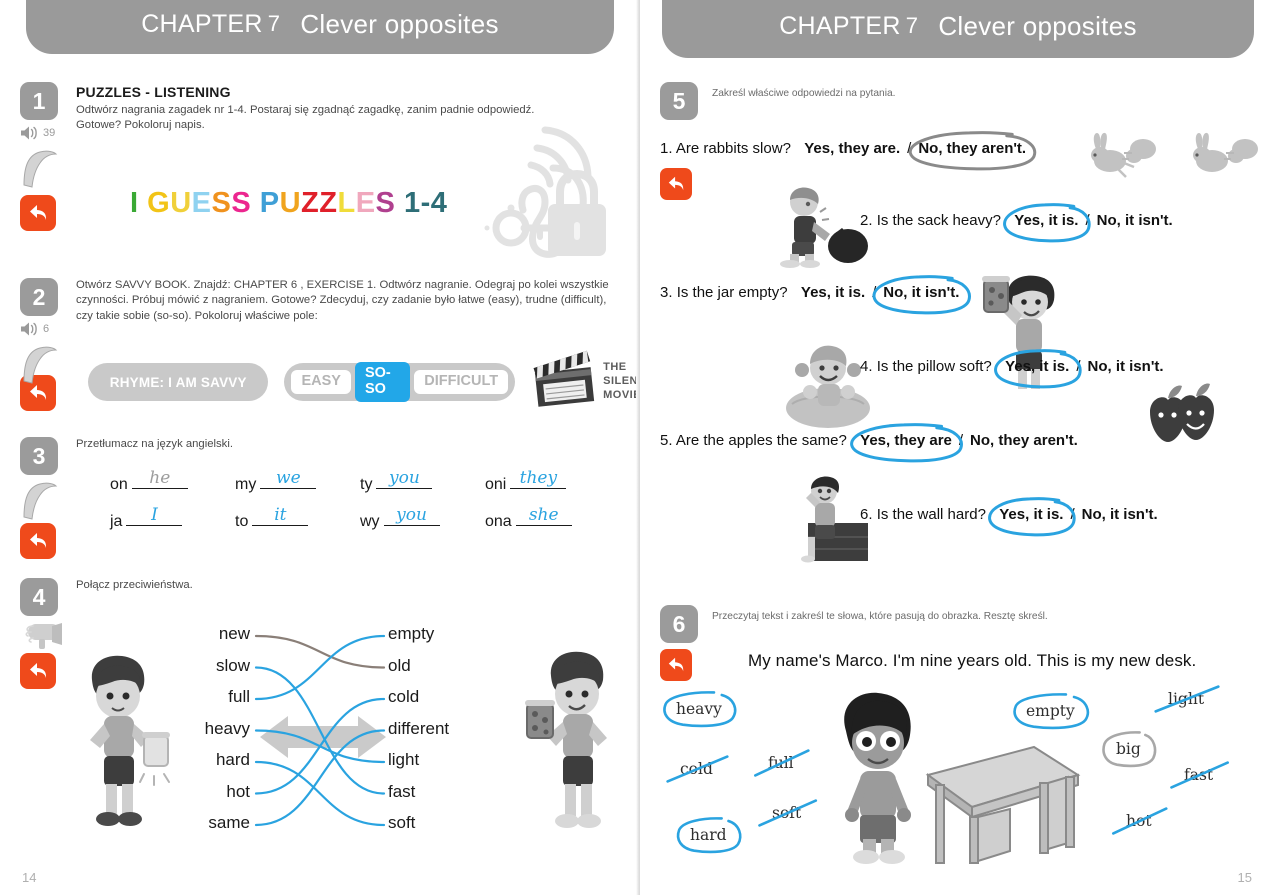 The width and height of the screenshot is (1280, 895). I want to click on word-choice-label: big, so click(1128, 749).